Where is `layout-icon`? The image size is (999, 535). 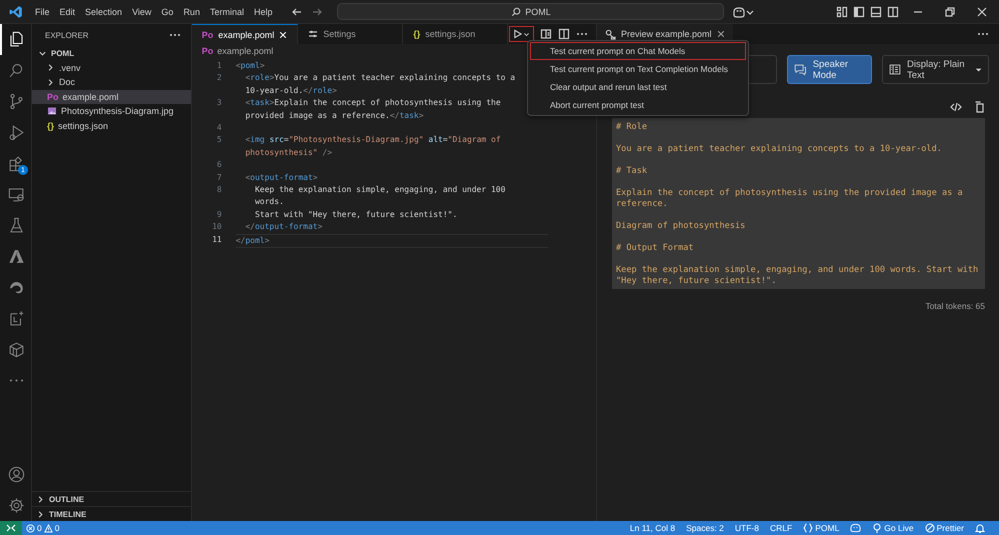
layout-icon is located at coordinates (842, 12).